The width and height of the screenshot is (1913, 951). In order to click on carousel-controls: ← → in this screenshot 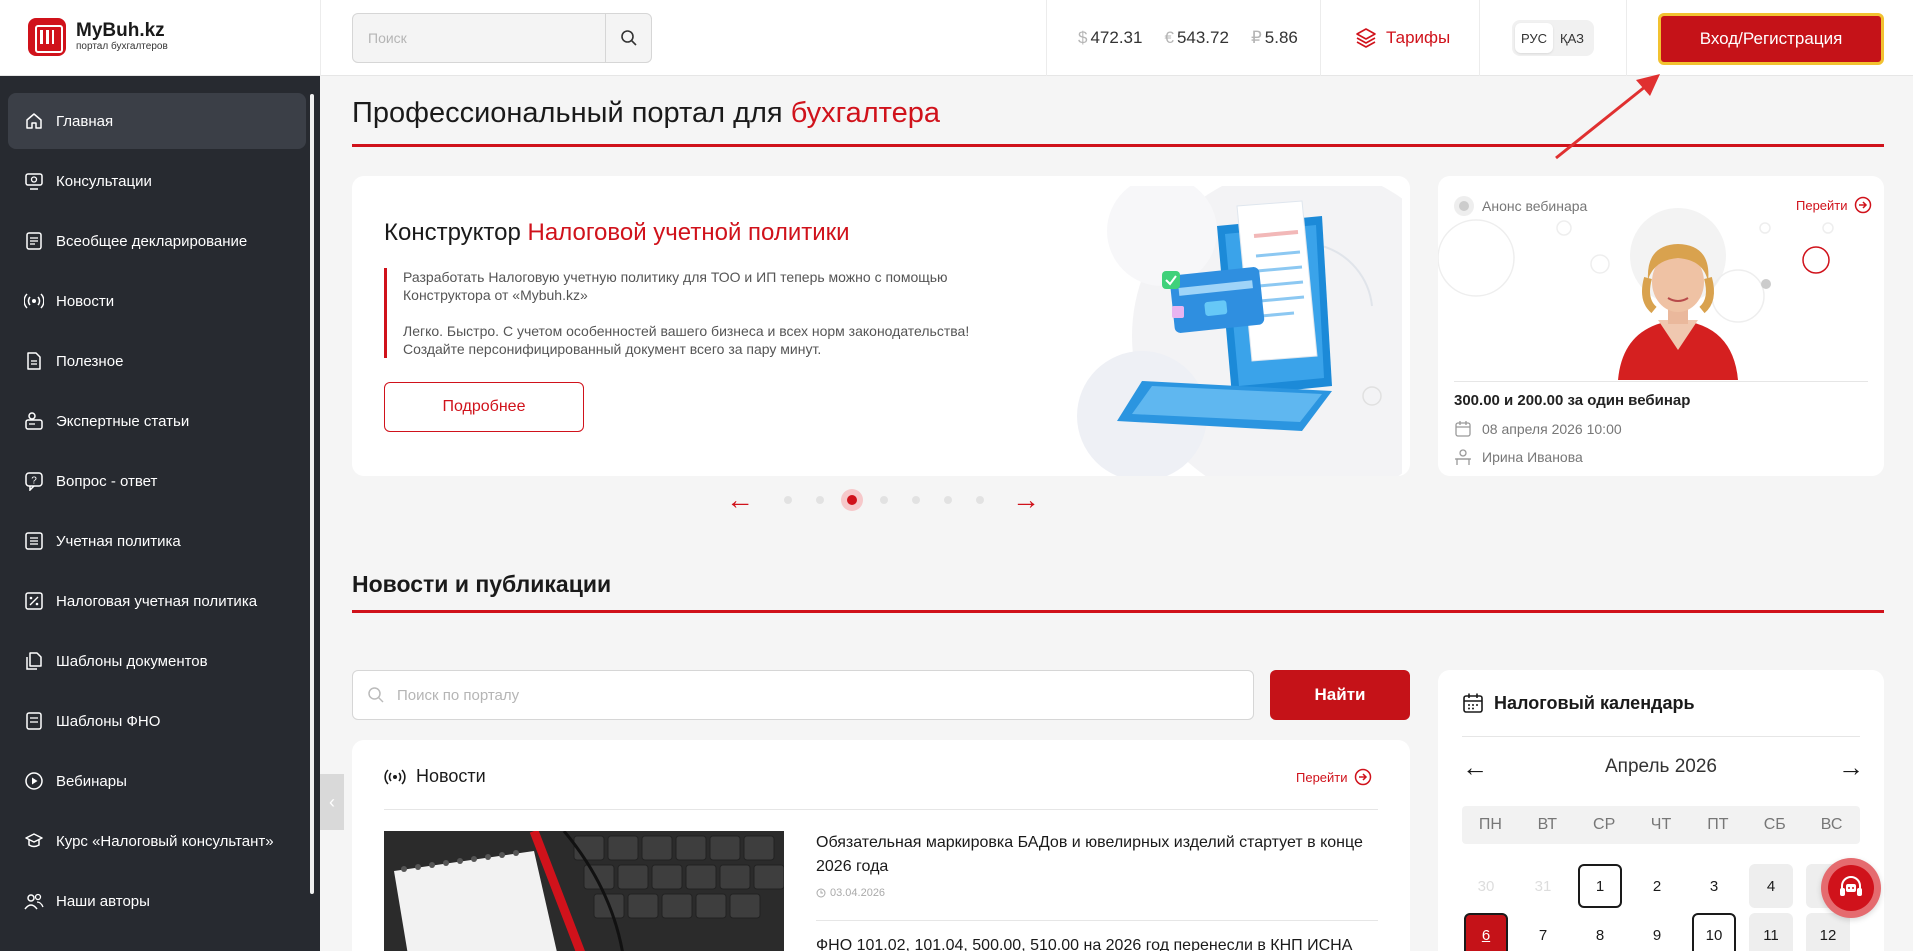, I will do `click(880, 500)`.